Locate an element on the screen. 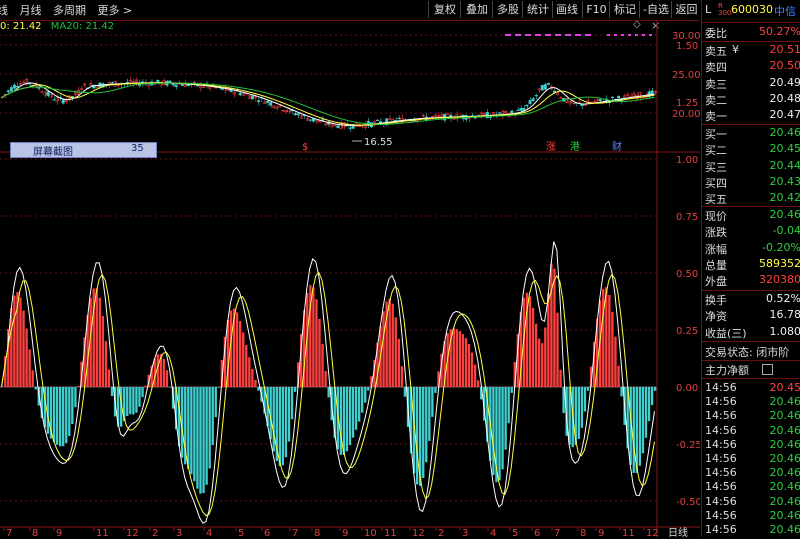 Image resolution: width=800 pixels, height=539 pixels. ask-row-label: 卖五 is located at coordinates (716, 51).